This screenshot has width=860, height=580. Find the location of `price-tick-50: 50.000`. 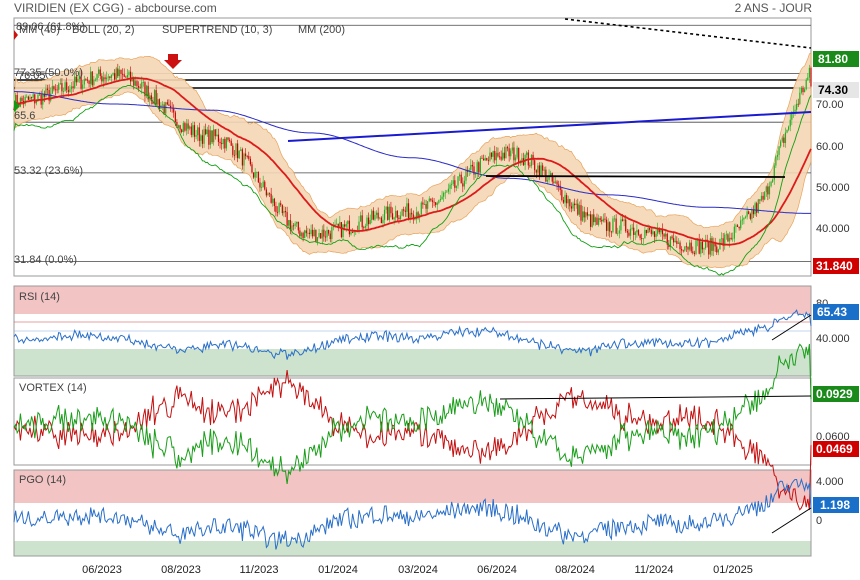

price-tick-50: 50.000 is located at coordinates (833, 188).